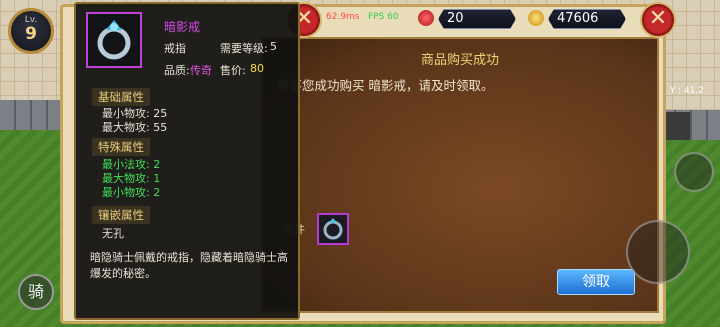  I want to click on gem-count: 20, so click(477, 19).